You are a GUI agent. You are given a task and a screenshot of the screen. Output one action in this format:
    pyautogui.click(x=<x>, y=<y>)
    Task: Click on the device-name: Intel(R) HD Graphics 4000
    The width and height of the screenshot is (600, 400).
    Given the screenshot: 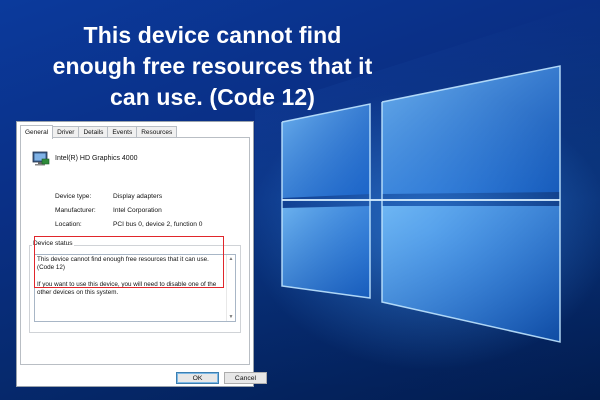 What is the action you would take?
    pyautogui.click(x=96, y=158)
    